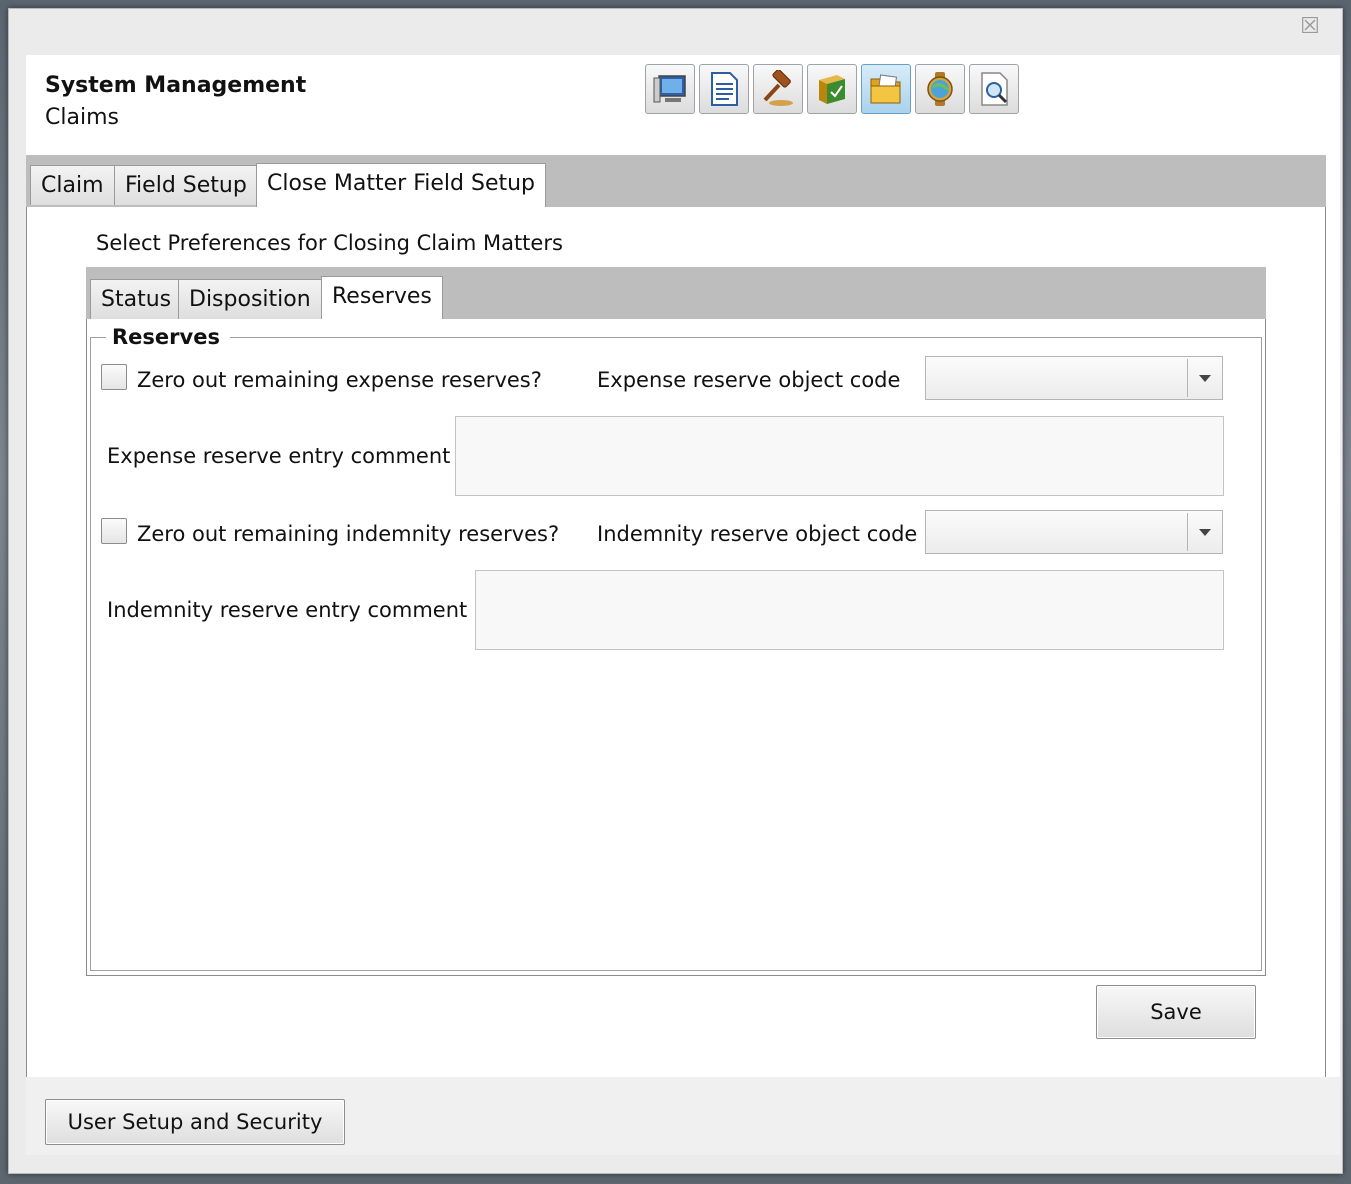  I want to click on computer-icon, so click(669, 89).